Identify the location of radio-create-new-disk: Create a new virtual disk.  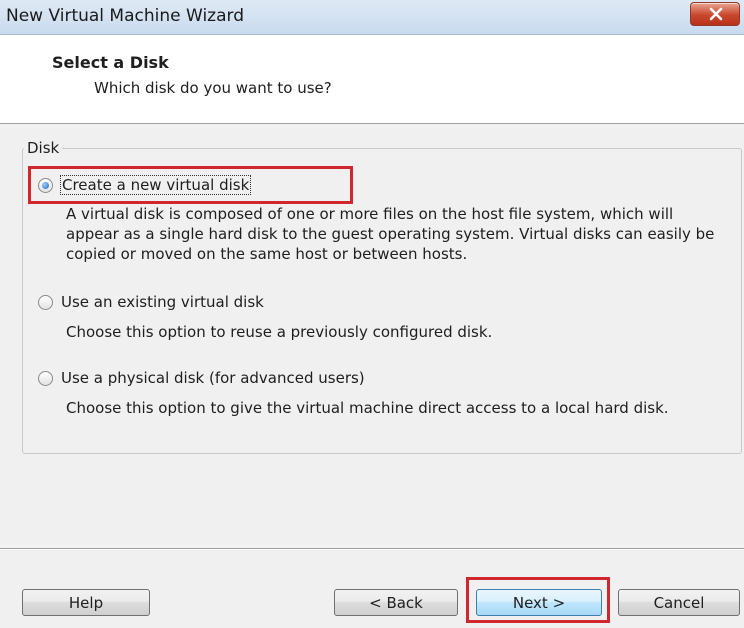
(145, 185).